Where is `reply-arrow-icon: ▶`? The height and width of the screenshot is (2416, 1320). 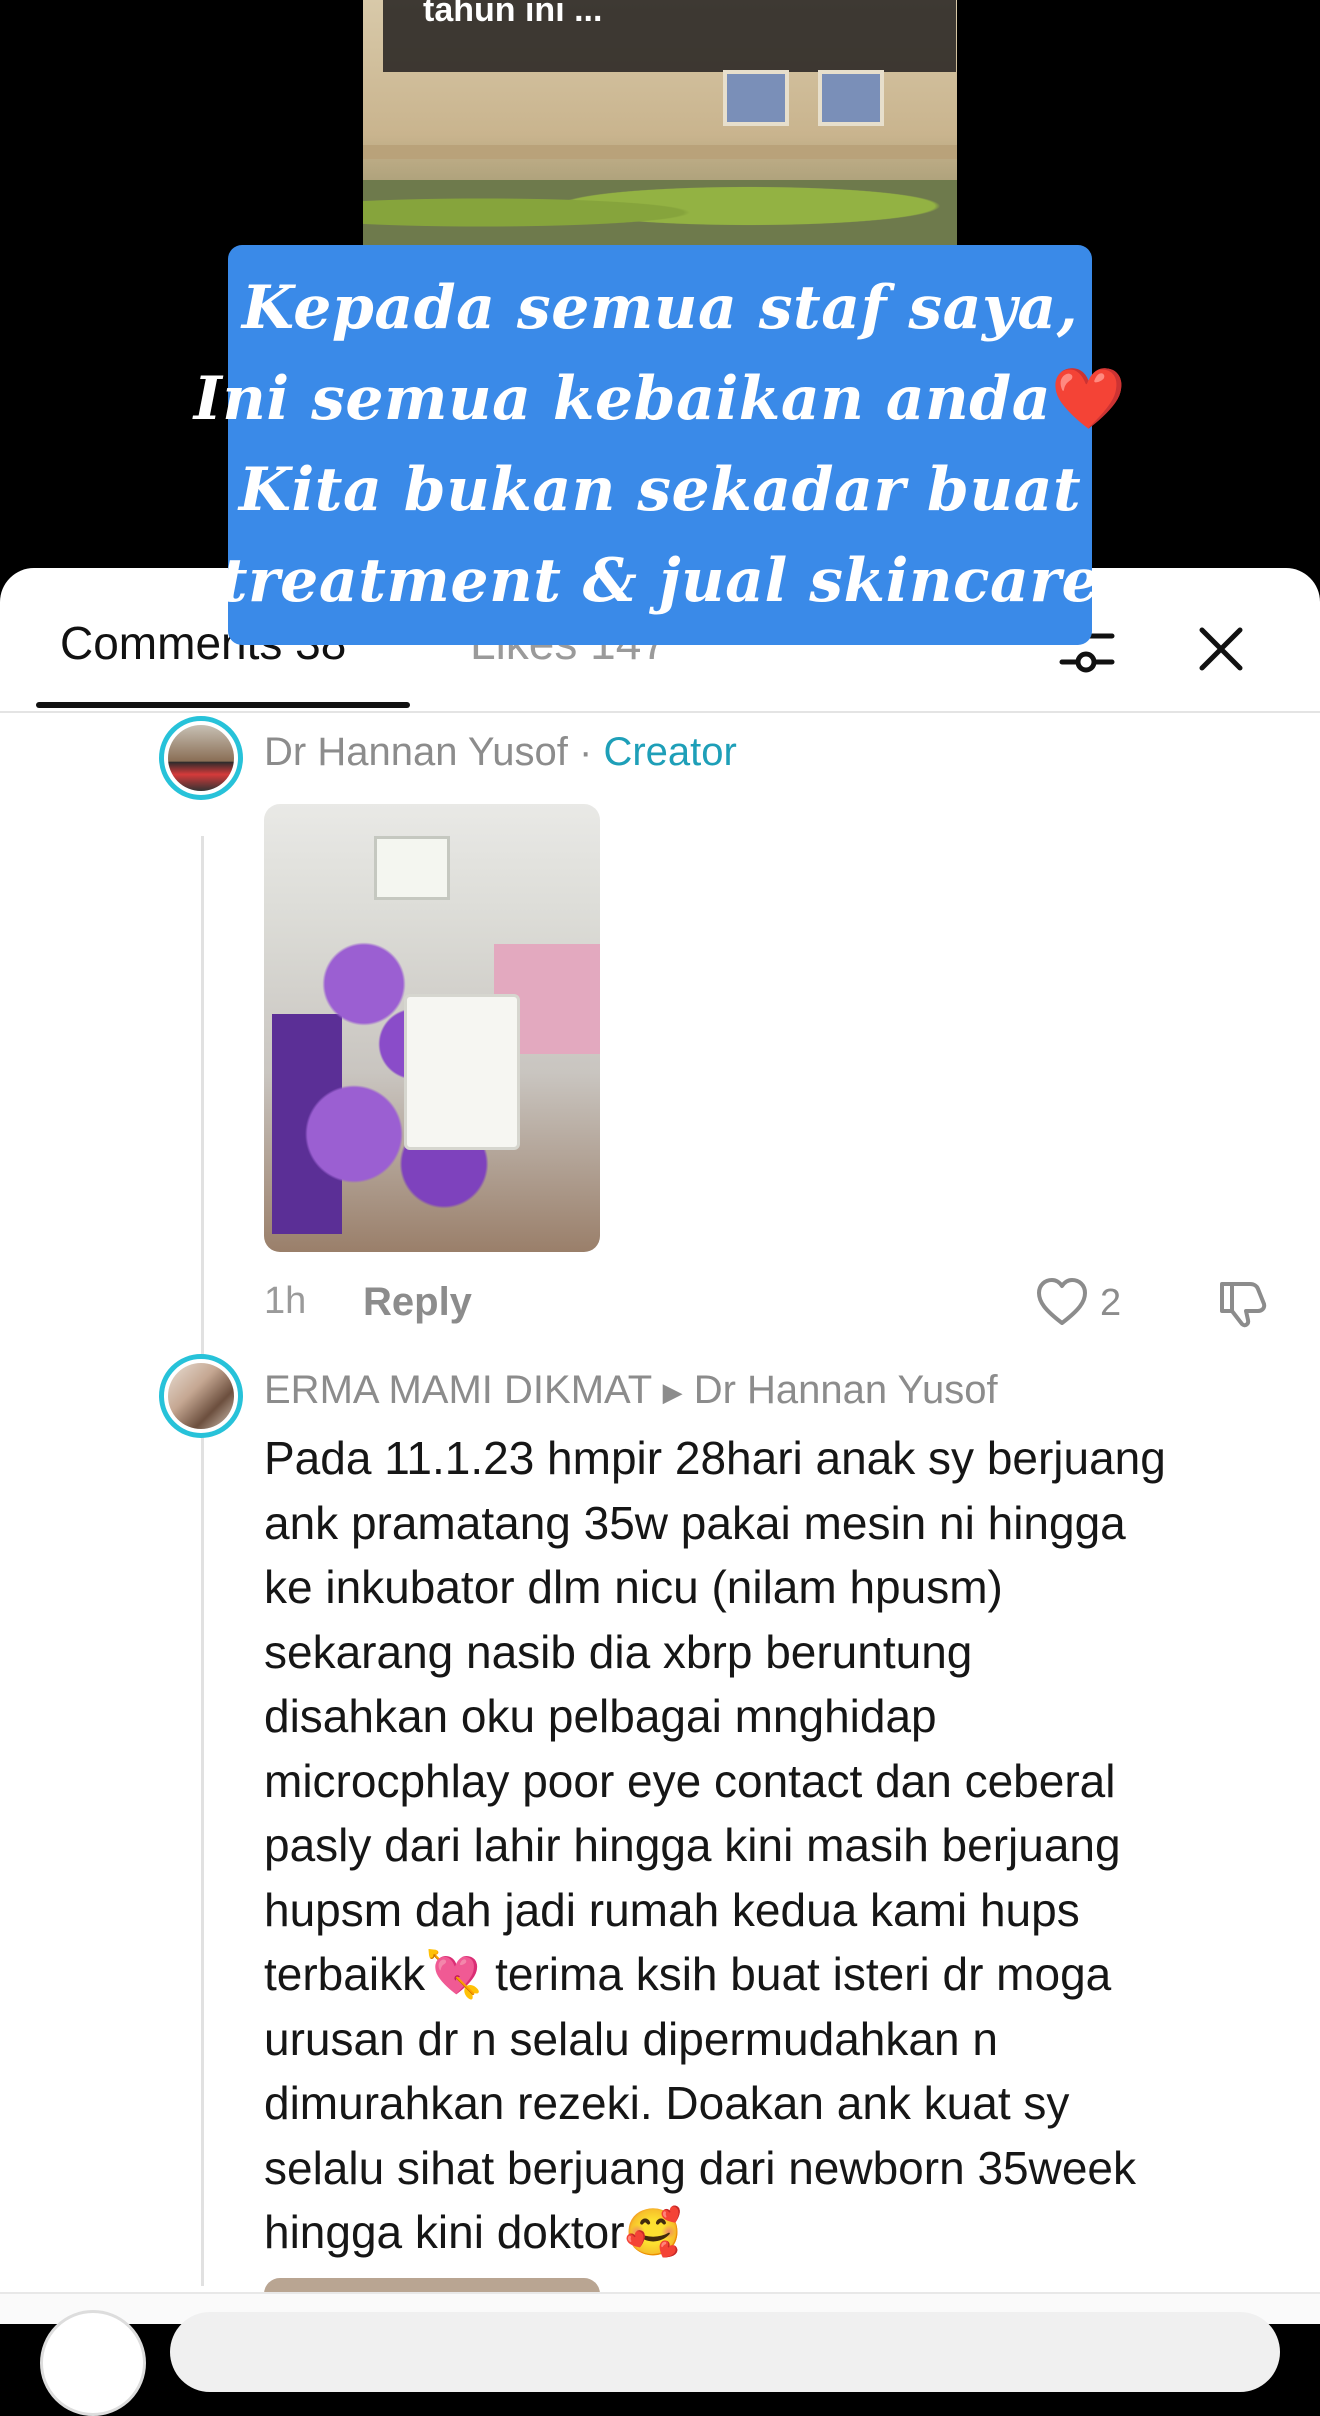
reply-arrow-icon: ▶ is located at coordinates (672, 1391).